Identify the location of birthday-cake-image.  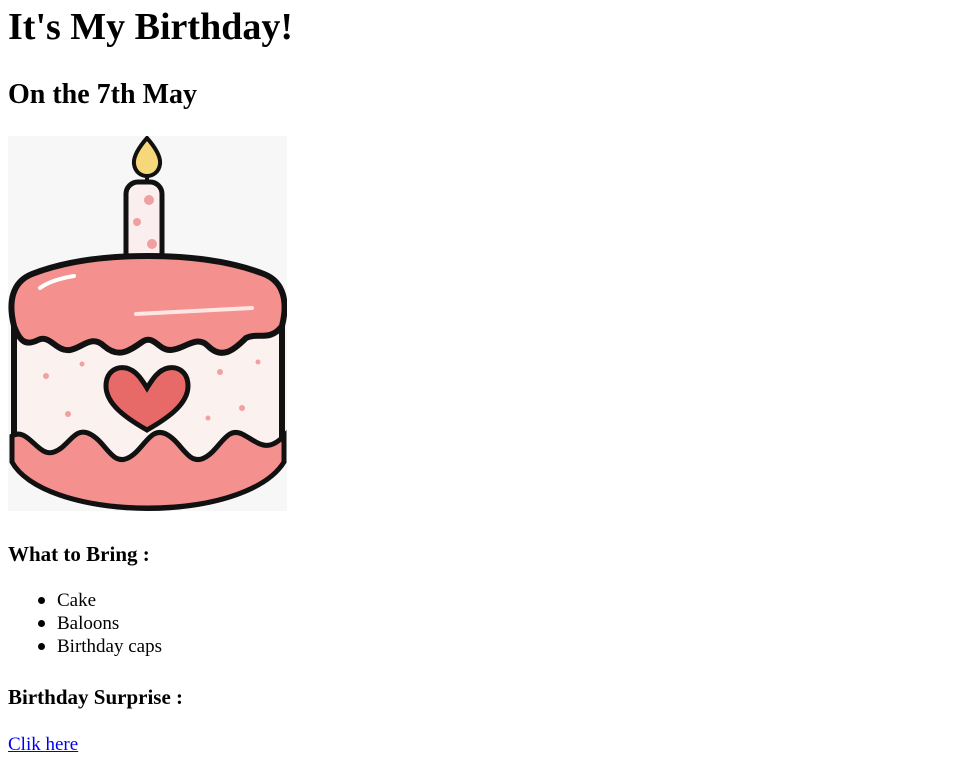
(148, 323).